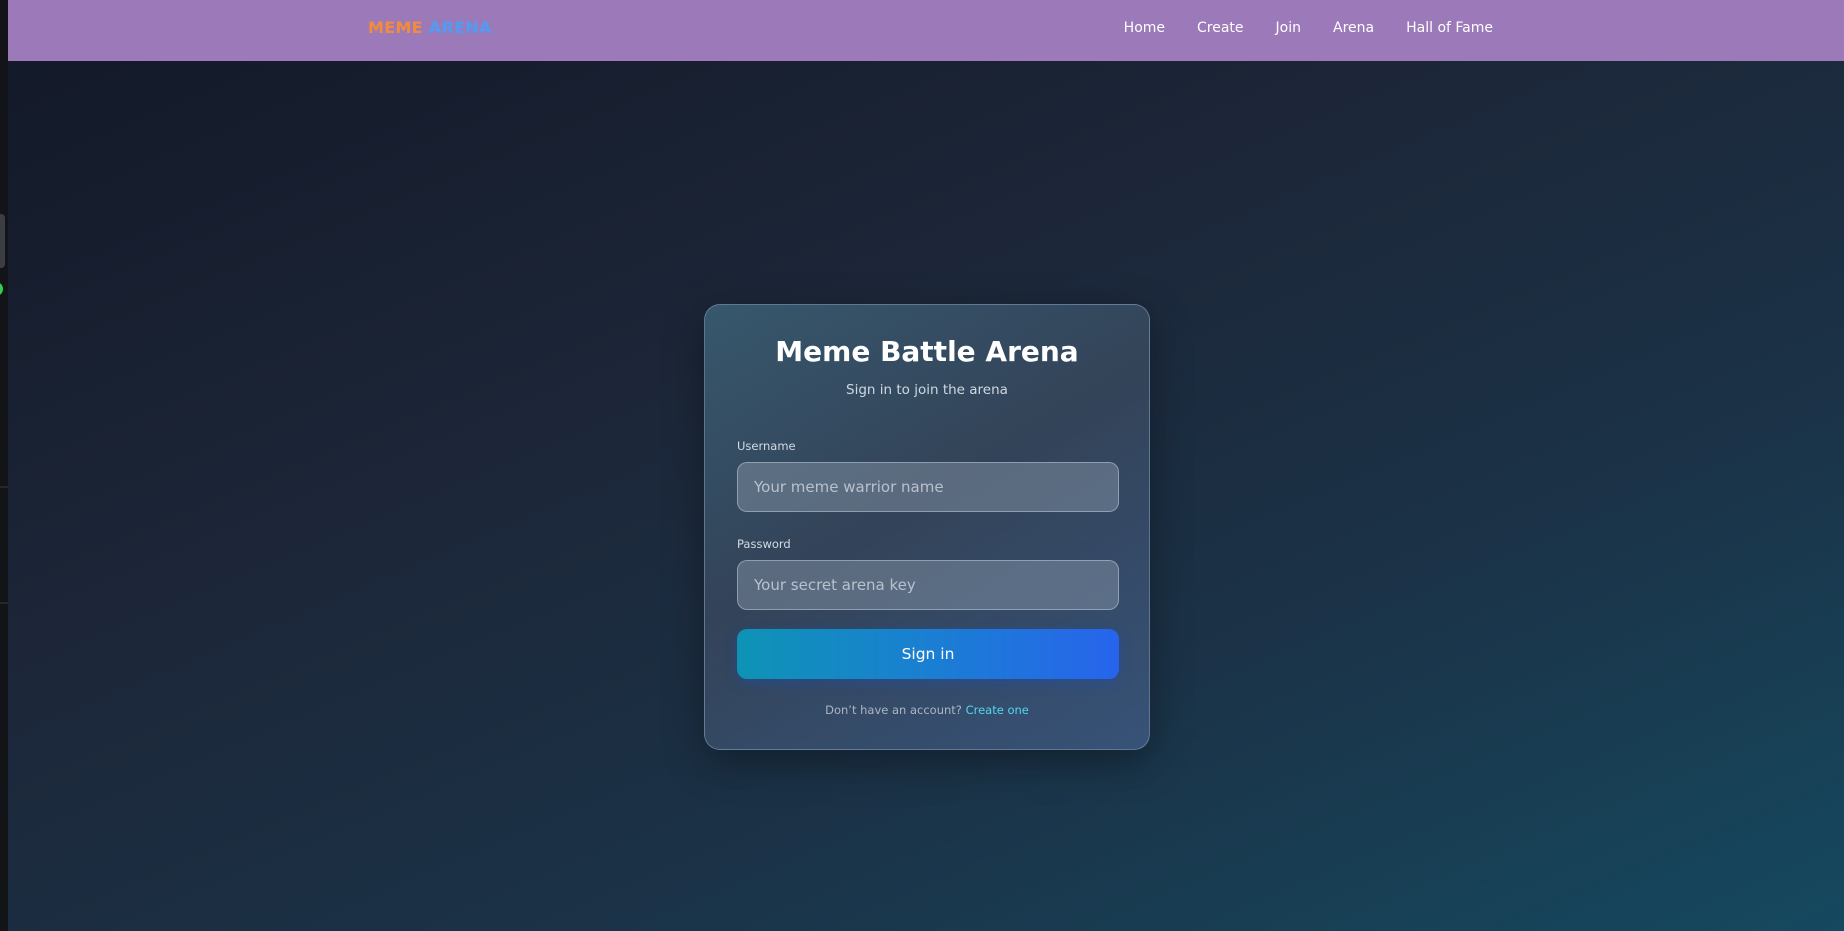 The height and width of the screenshot is (931, 1844). What do you see at coordinates (1, 289) in the screenshot?
I see `status-indicator-dot` at bounding box center [1, 289].